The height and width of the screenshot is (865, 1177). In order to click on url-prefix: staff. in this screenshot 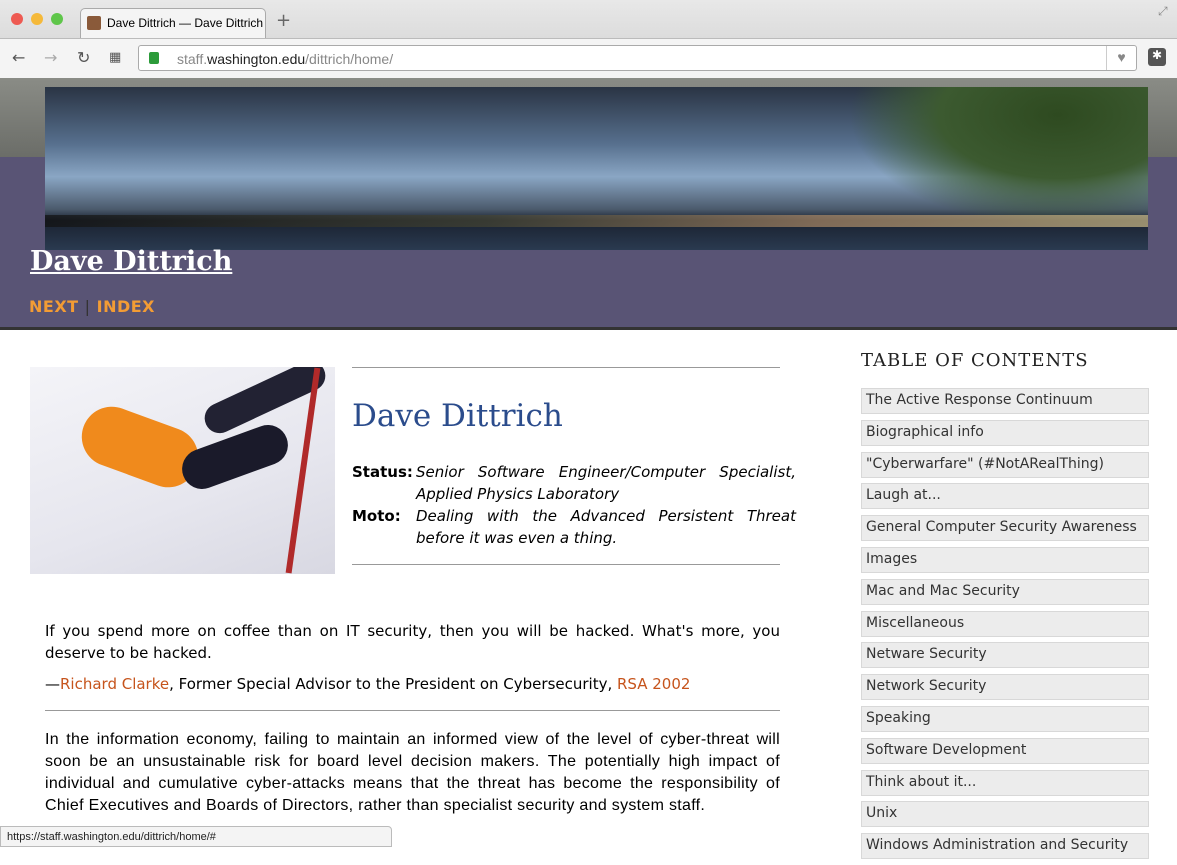, I will do `click(192, 59)`.